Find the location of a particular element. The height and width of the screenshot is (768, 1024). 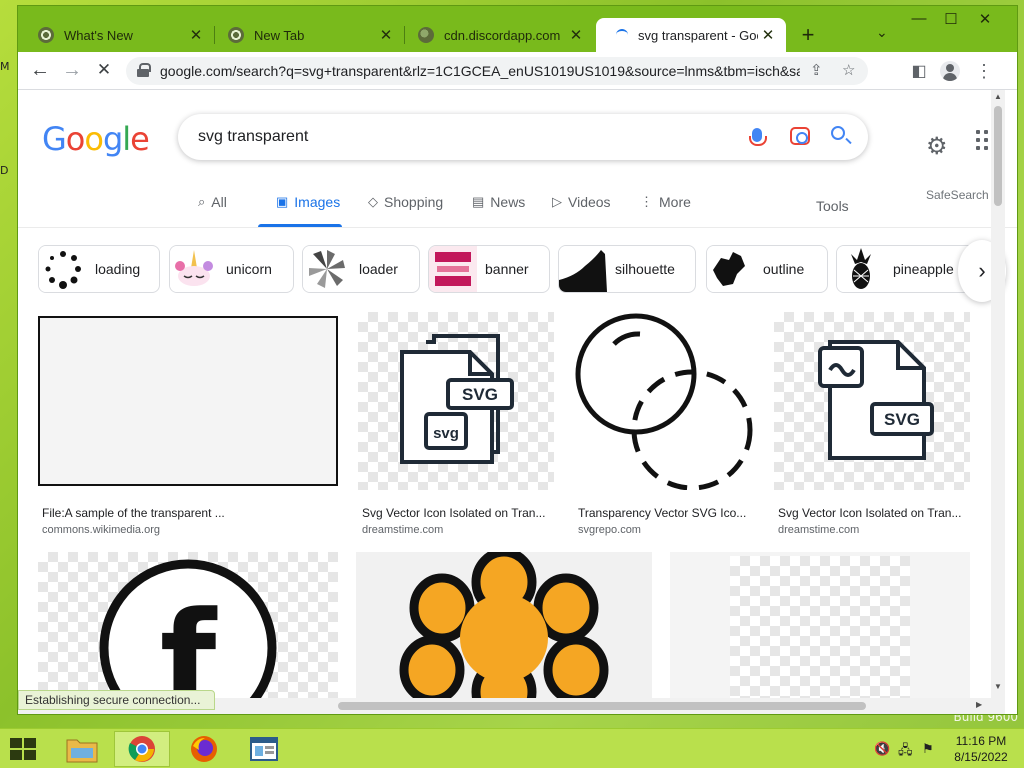

pineapple-thumbnail is located at coordinates (861, 269).